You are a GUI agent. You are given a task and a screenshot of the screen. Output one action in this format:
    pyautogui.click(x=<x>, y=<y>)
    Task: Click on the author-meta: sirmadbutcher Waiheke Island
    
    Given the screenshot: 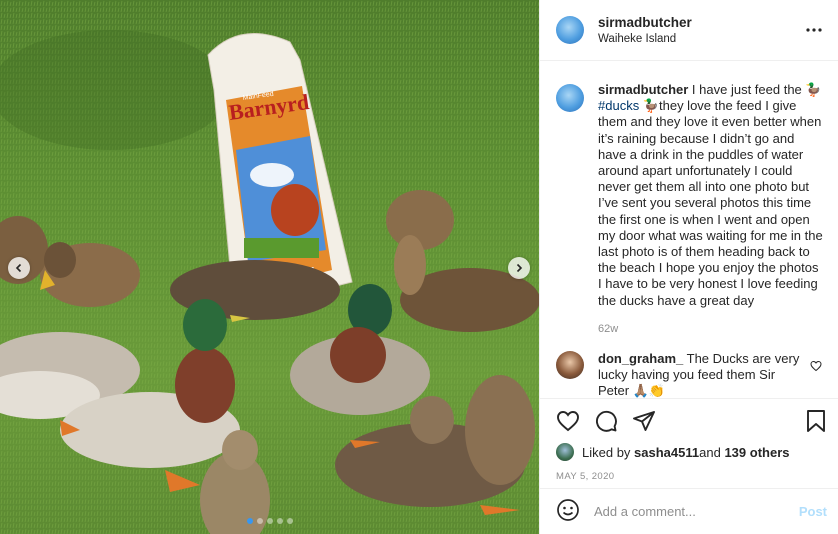 What is the action you would take?
    pyautogui.click(x=701, y=30)
    